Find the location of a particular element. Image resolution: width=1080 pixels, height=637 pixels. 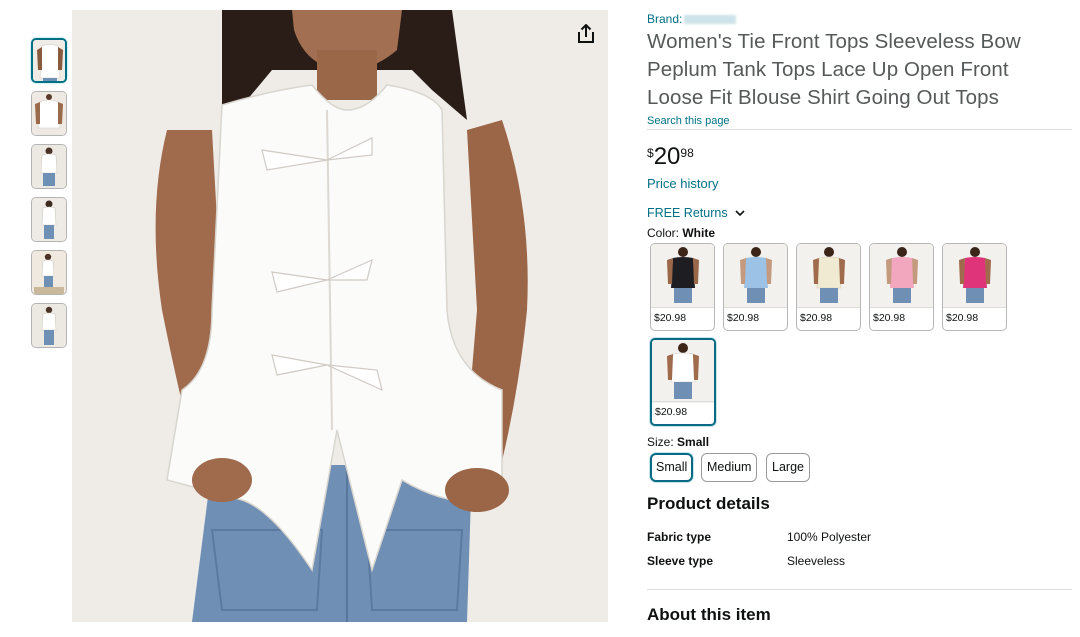

price-history-link: Price history is located at coordinates (683, 183).